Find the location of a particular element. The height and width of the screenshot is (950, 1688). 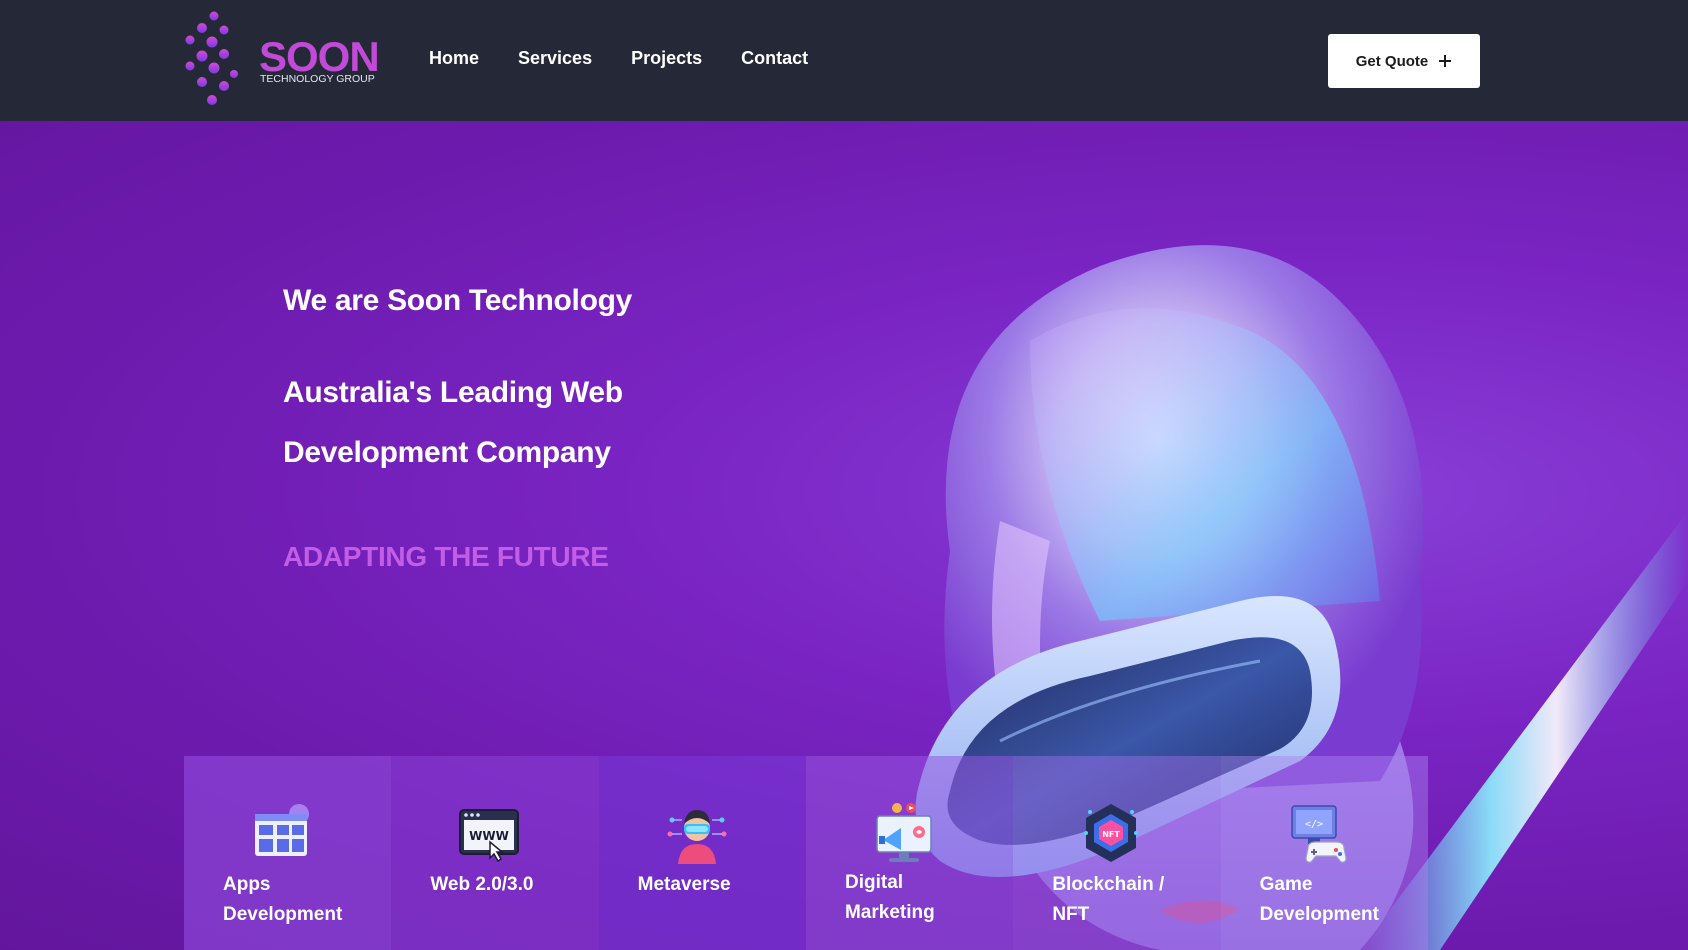

service-card-digital-marketing: Digital Marketing is located at coordinates (909, 853).